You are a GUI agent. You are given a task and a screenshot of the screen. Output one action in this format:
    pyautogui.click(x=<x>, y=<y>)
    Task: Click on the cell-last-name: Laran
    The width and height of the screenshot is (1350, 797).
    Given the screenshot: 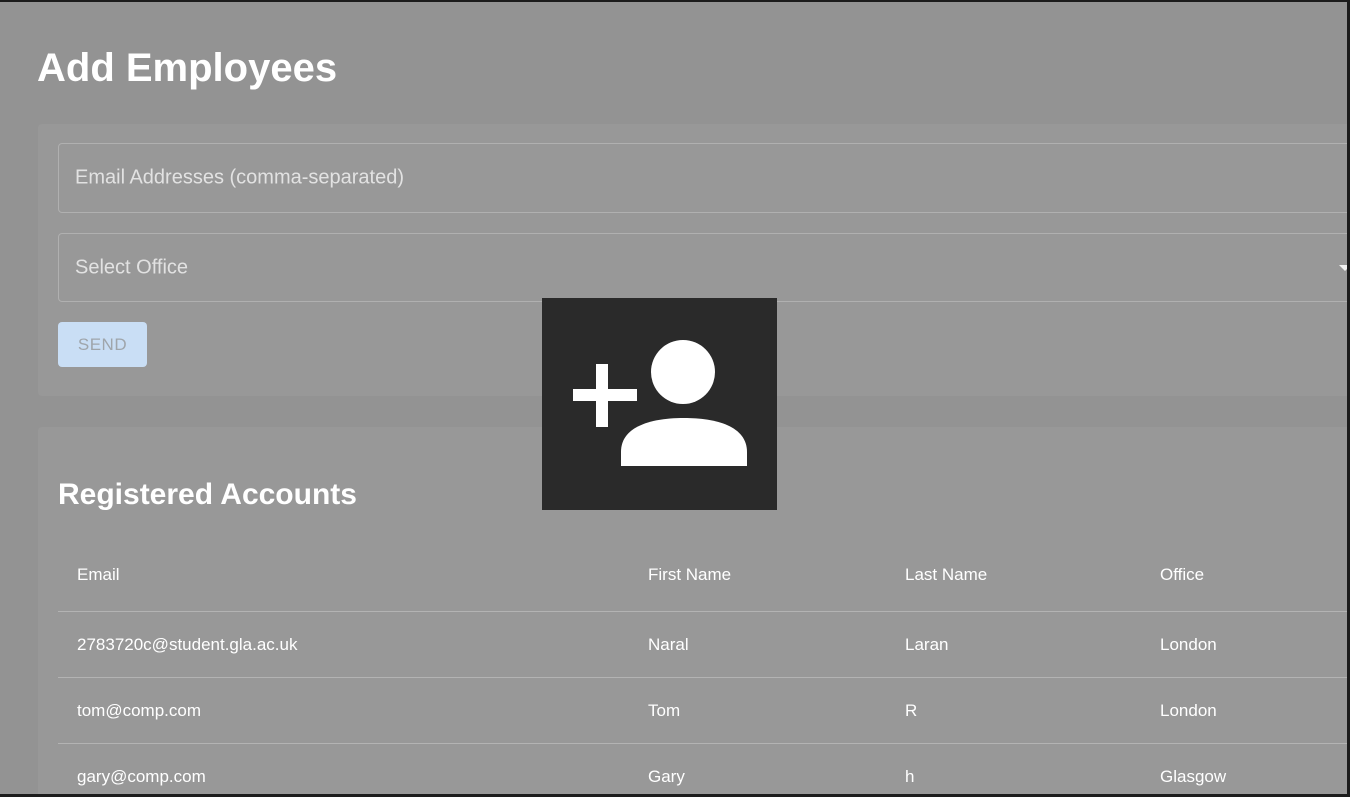 What is the action you would take?
    pyautogui.click(x=1013, y=644)
    